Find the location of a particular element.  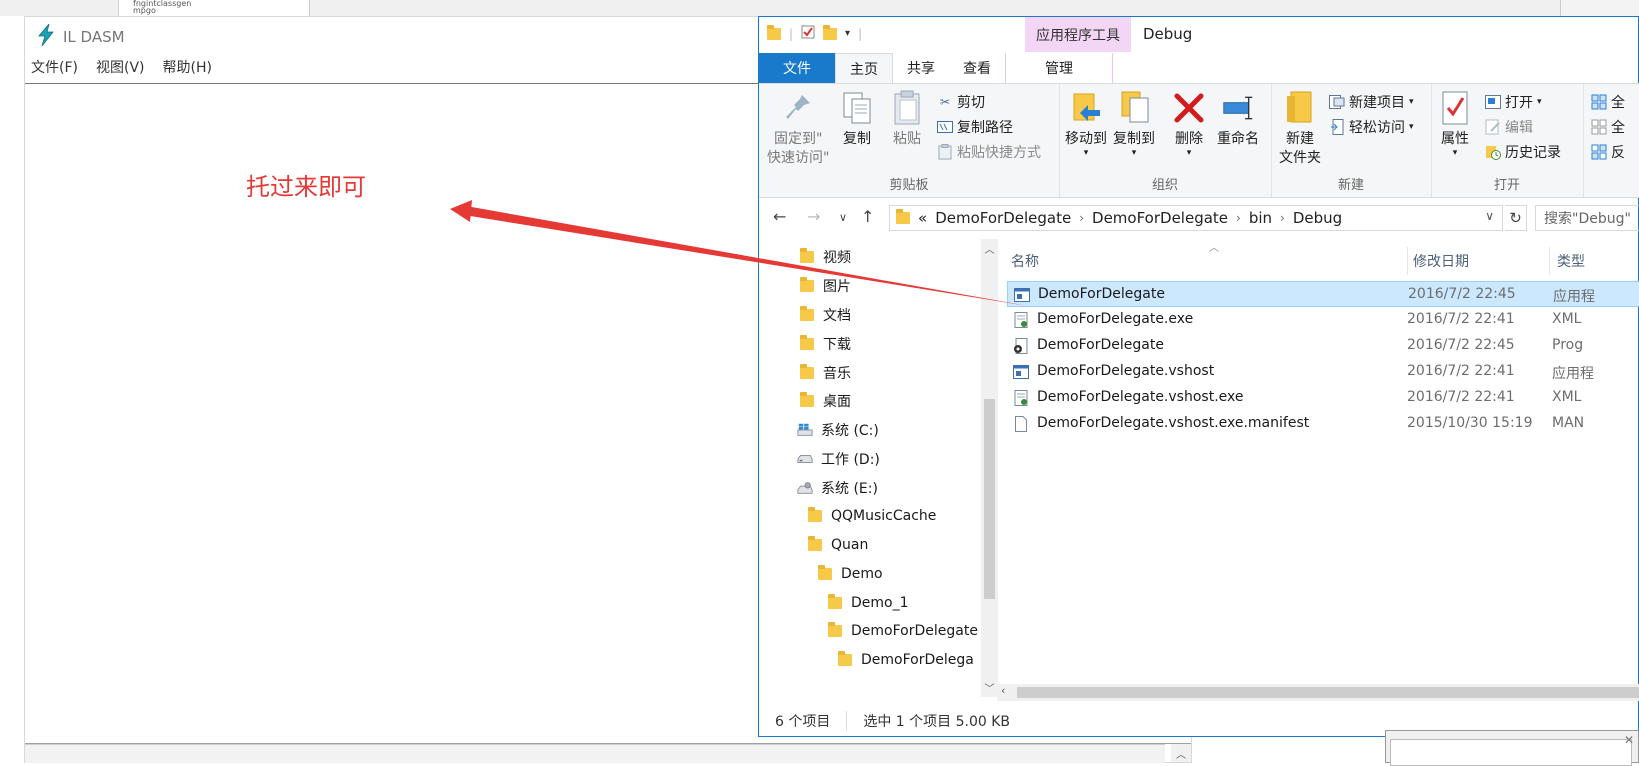

folder-icon is located at coordinates (903, 216).